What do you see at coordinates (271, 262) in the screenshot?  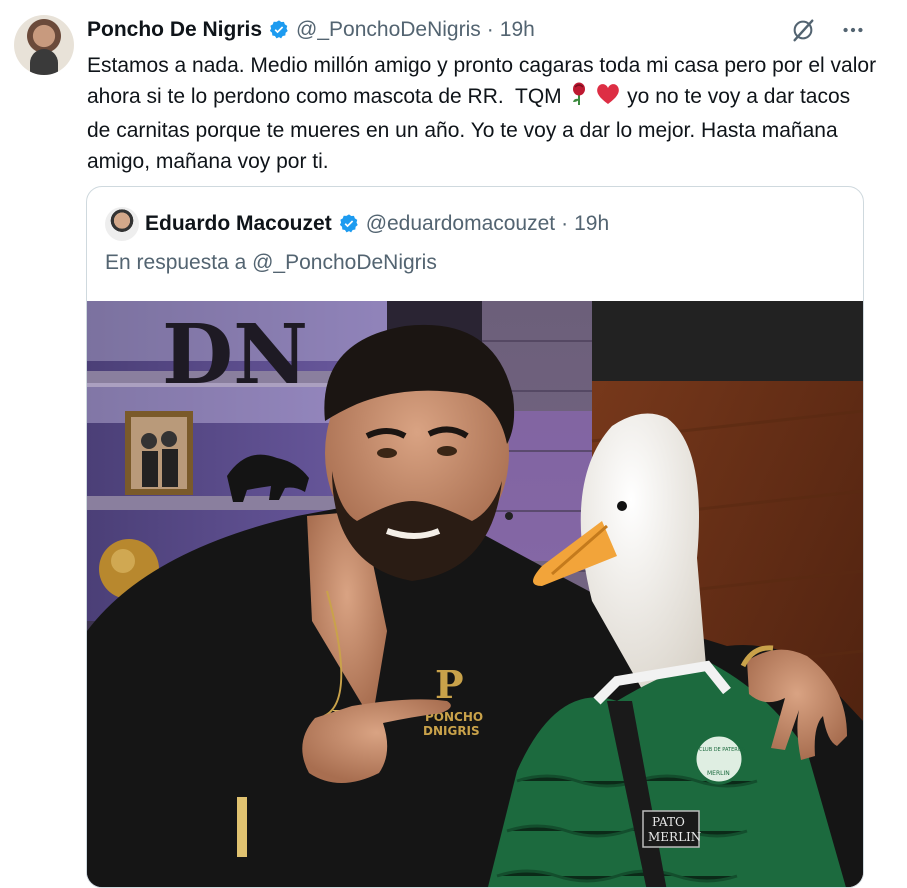 I see `reply-context: En respuesta a @_PonchoDeNigris` at bounding box center [271, 262].